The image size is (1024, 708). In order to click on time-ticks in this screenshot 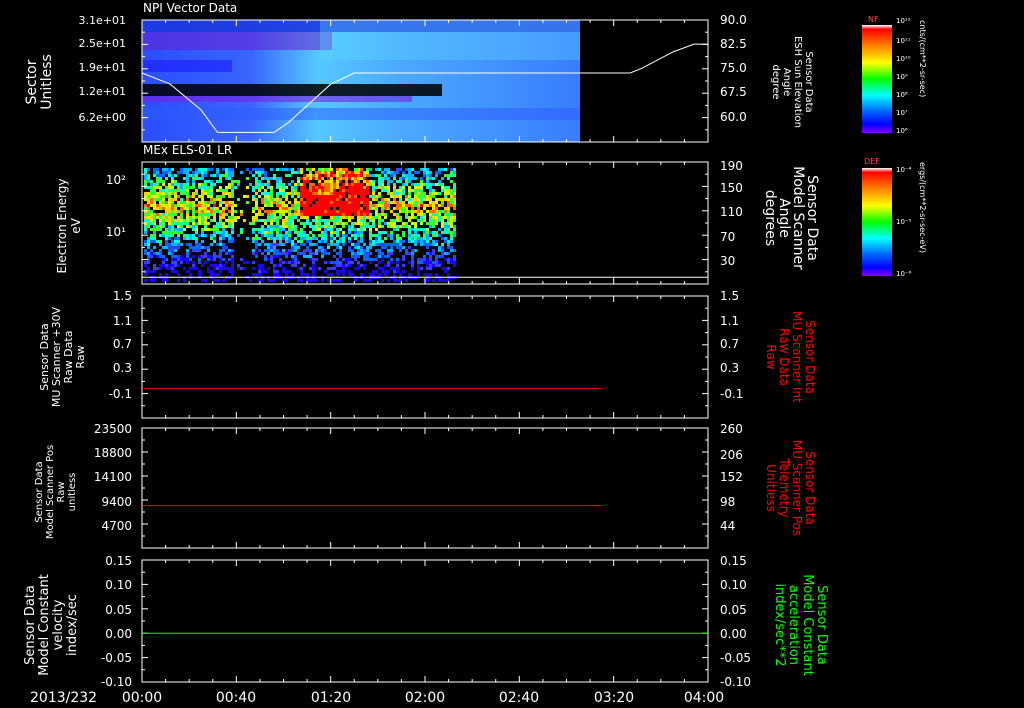, I will do `click(425, 223)`.